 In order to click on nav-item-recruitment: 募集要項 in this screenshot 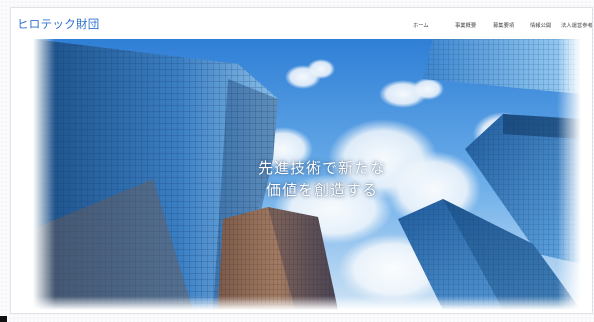, I will do `click(503, 25)`.